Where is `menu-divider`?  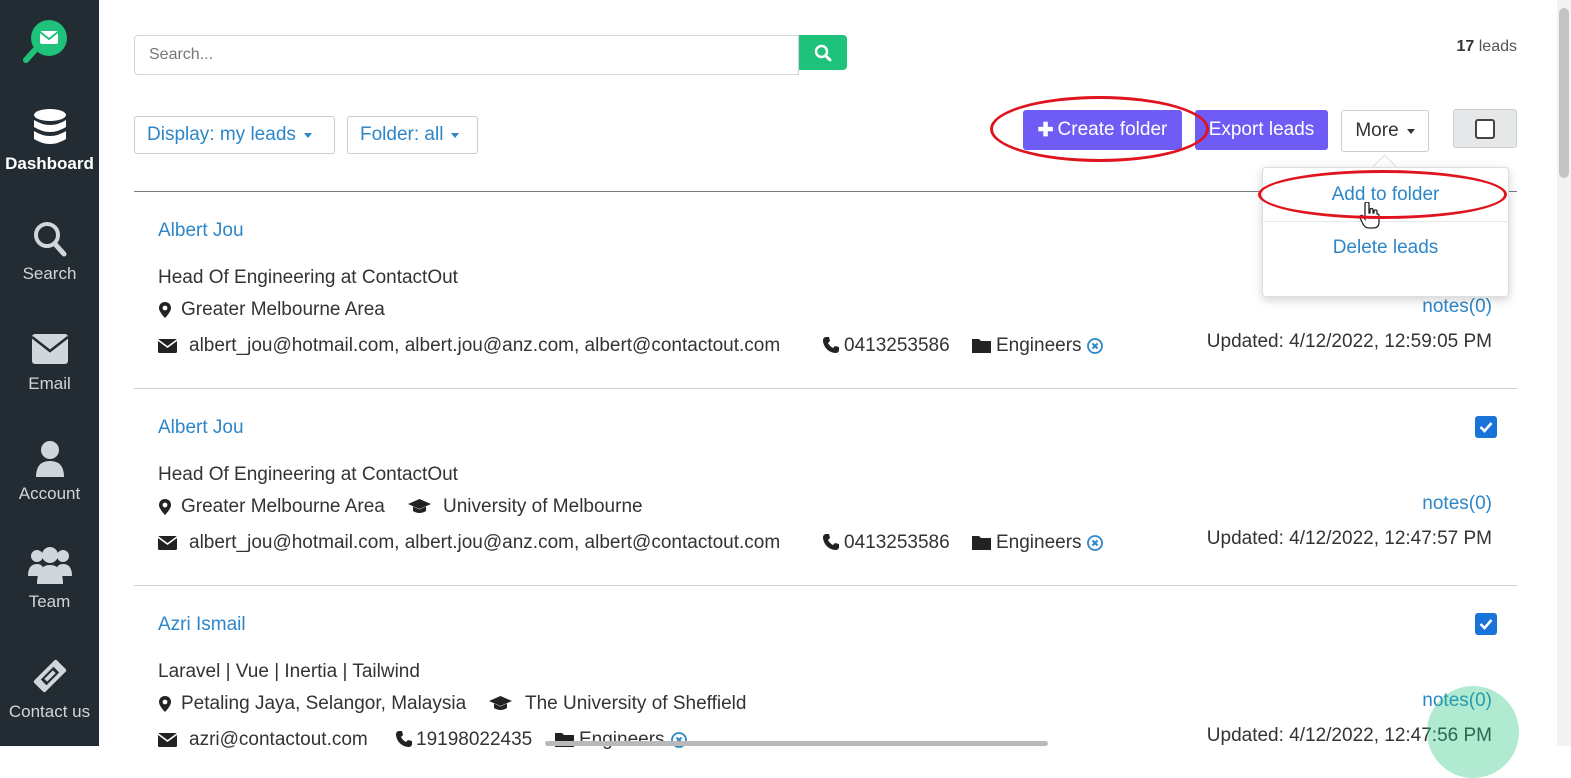
menu-divider is located at coordinates (1385, 221).